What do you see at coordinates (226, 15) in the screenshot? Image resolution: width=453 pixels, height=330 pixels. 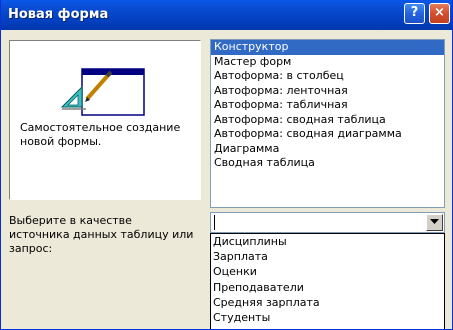 I see `title-bar: Новая форма ? ×` at bounding box center [226, 15].